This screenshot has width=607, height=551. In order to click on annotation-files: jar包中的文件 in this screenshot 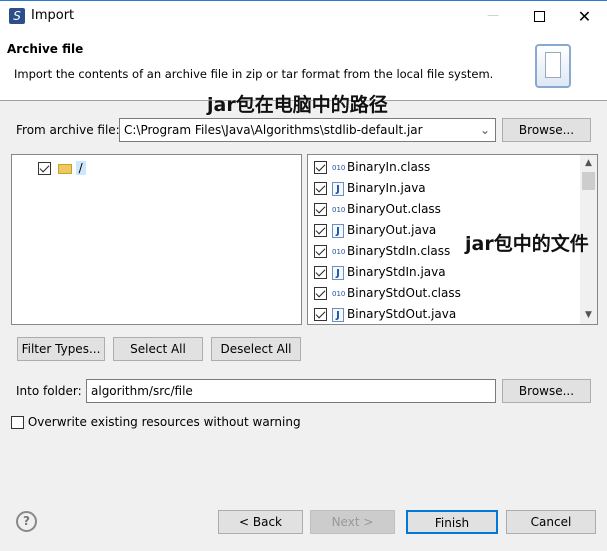, I will do `click(527, 244)`.